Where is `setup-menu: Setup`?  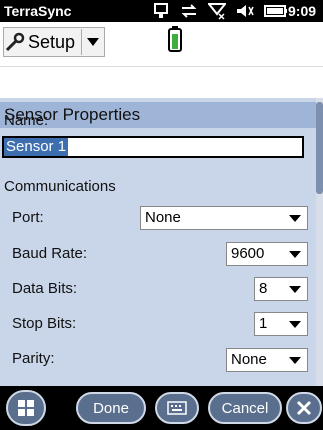 setup-menu: Setup is located at coordinates (54, 42).